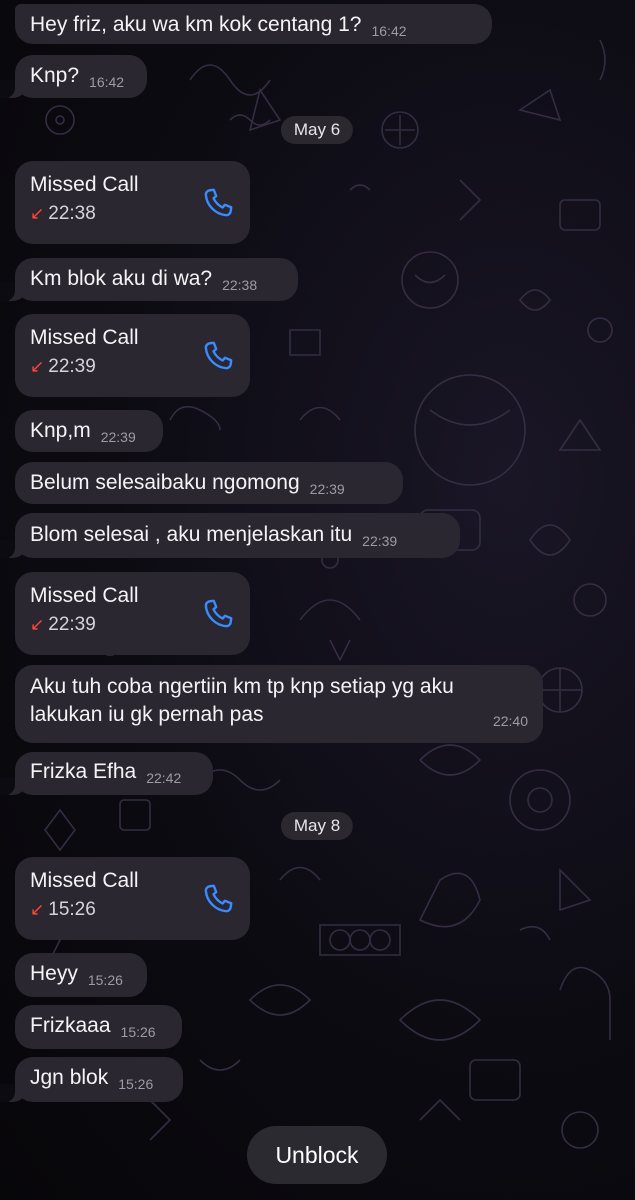 This screenshot has width=635, height=1200. I want to click on message-bubble: Blom selesai , aku menjelaskan itu 22:39, so click(230, 535).